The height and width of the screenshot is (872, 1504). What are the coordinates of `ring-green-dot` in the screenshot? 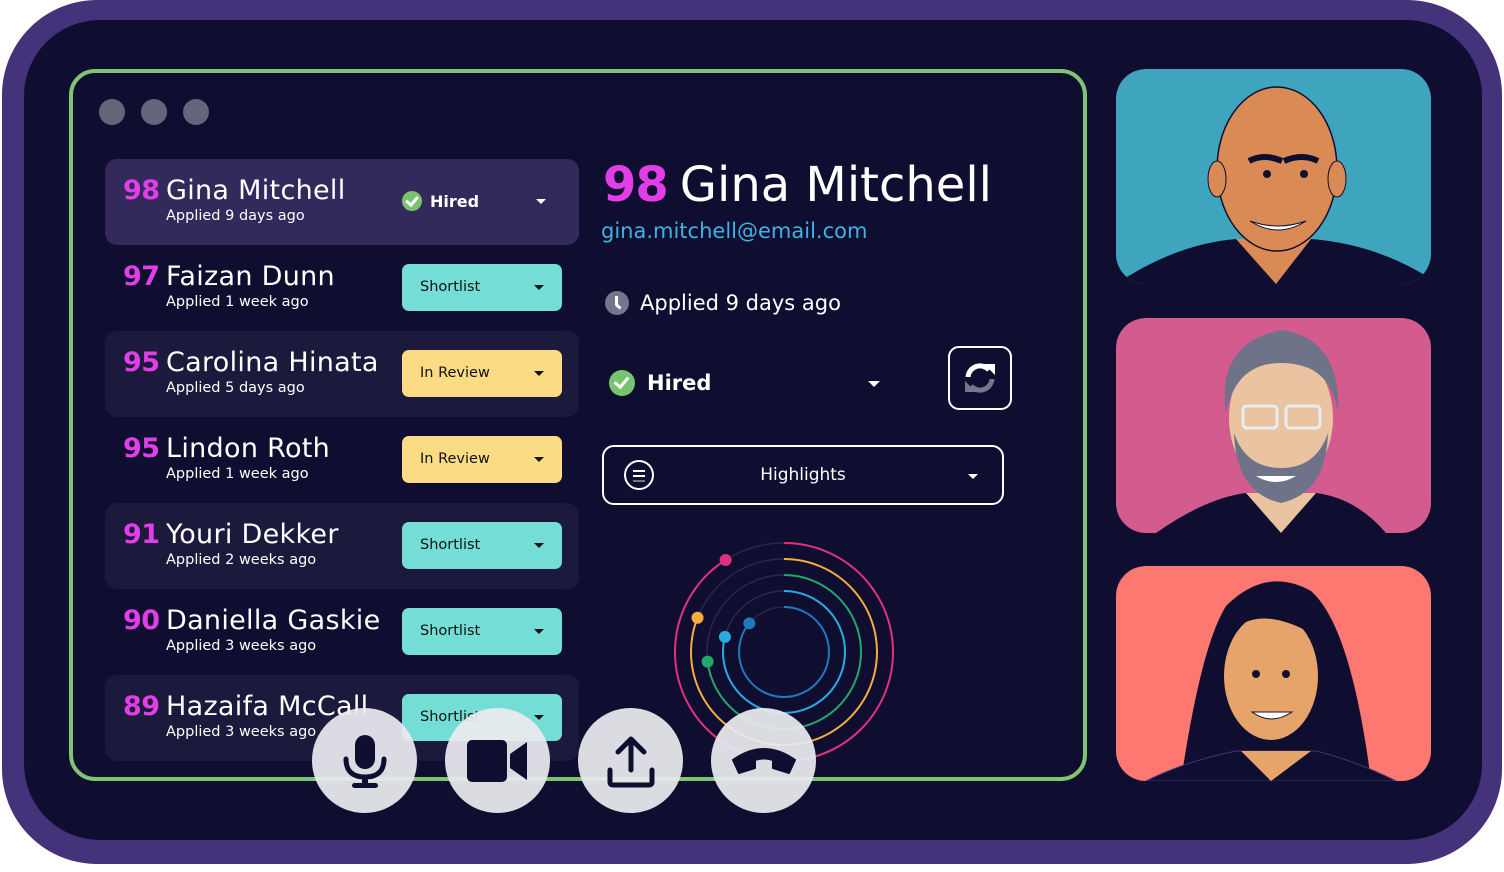 It's located at (707, 661).